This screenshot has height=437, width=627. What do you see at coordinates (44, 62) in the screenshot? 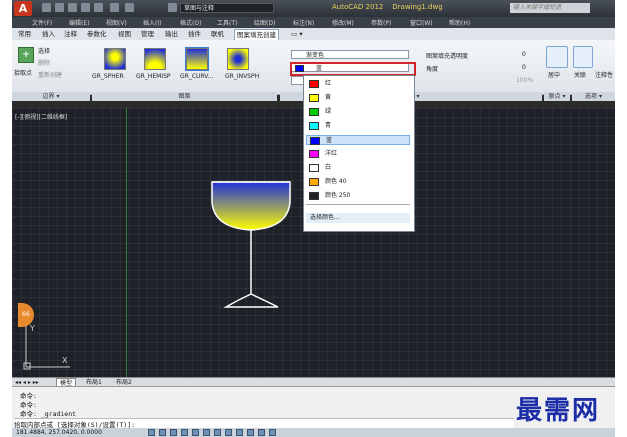
I see `remove-boundary-button: 删除` at bounding box center [44, 62].